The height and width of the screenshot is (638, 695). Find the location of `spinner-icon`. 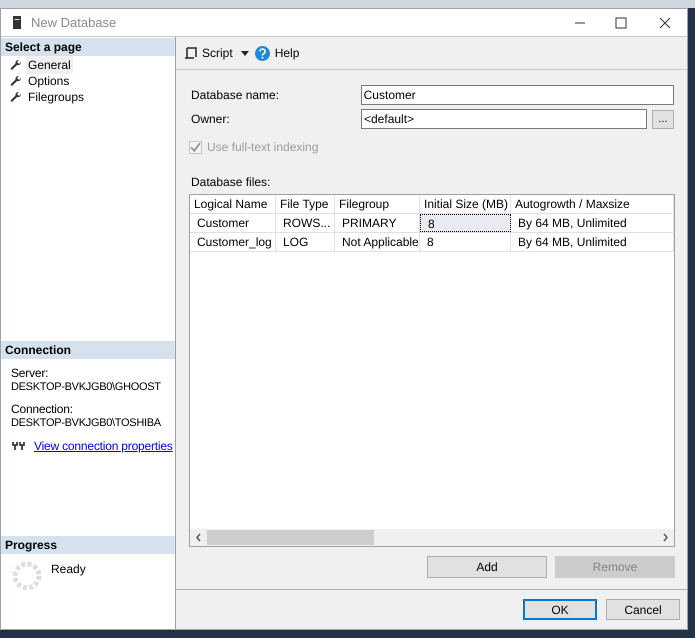

spinner-icon is located at coordinates (27, 576).